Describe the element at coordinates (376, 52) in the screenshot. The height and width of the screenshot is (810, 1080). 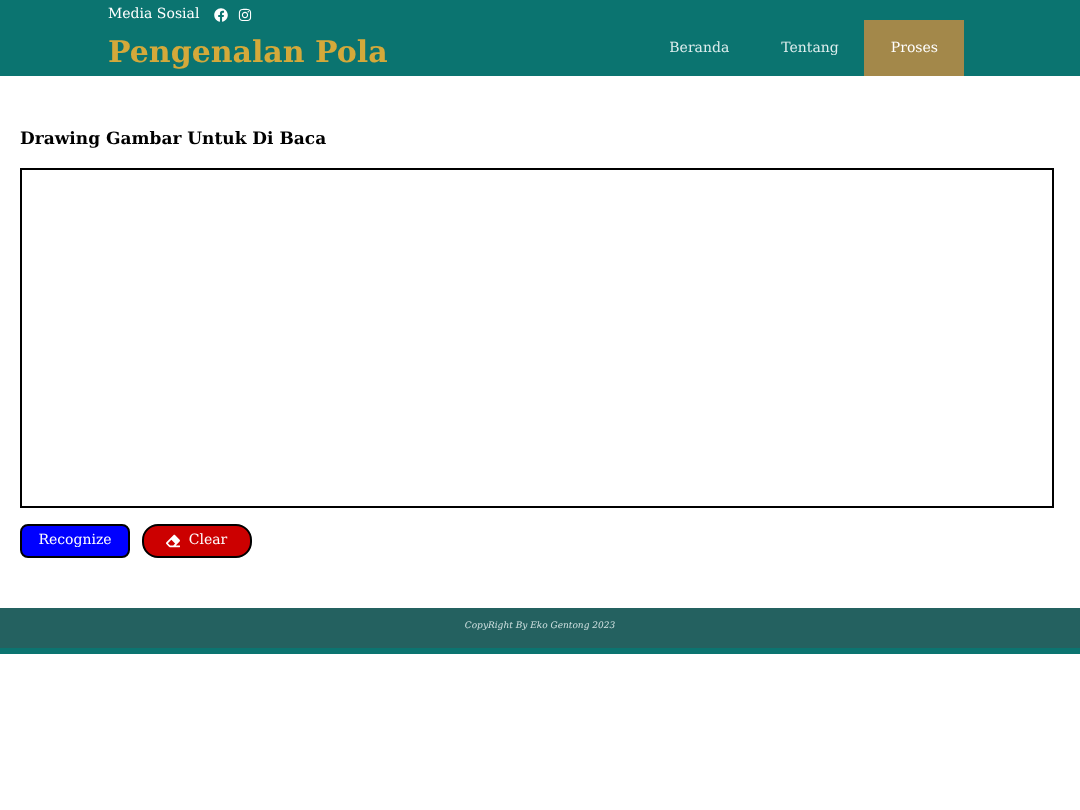
I see `site-title: Pengenalan Pola` at that location.